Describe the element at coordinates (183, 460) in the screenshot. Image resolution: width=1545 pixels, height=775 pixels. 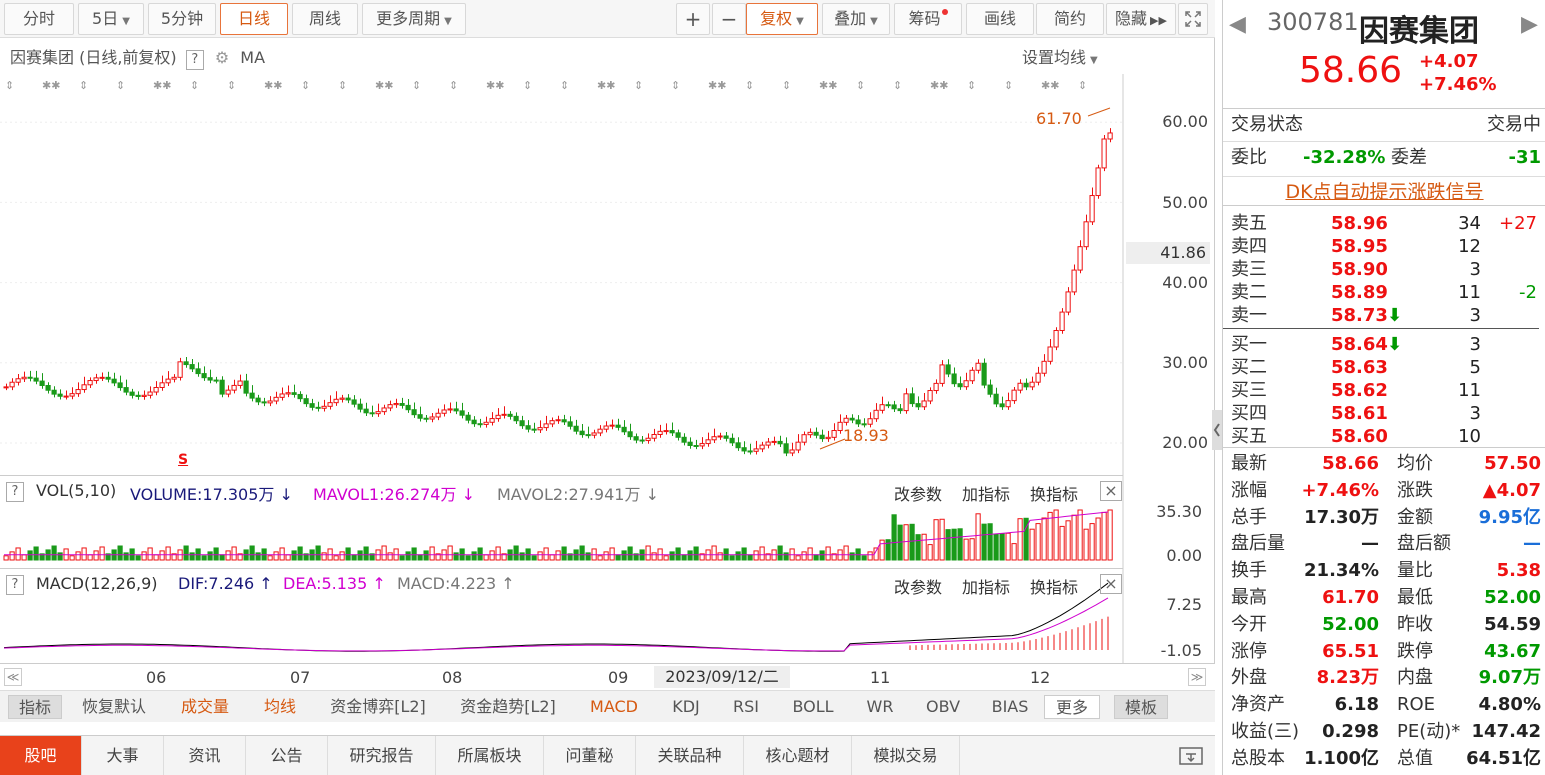
I see `signal-s-marker: S` at that location.